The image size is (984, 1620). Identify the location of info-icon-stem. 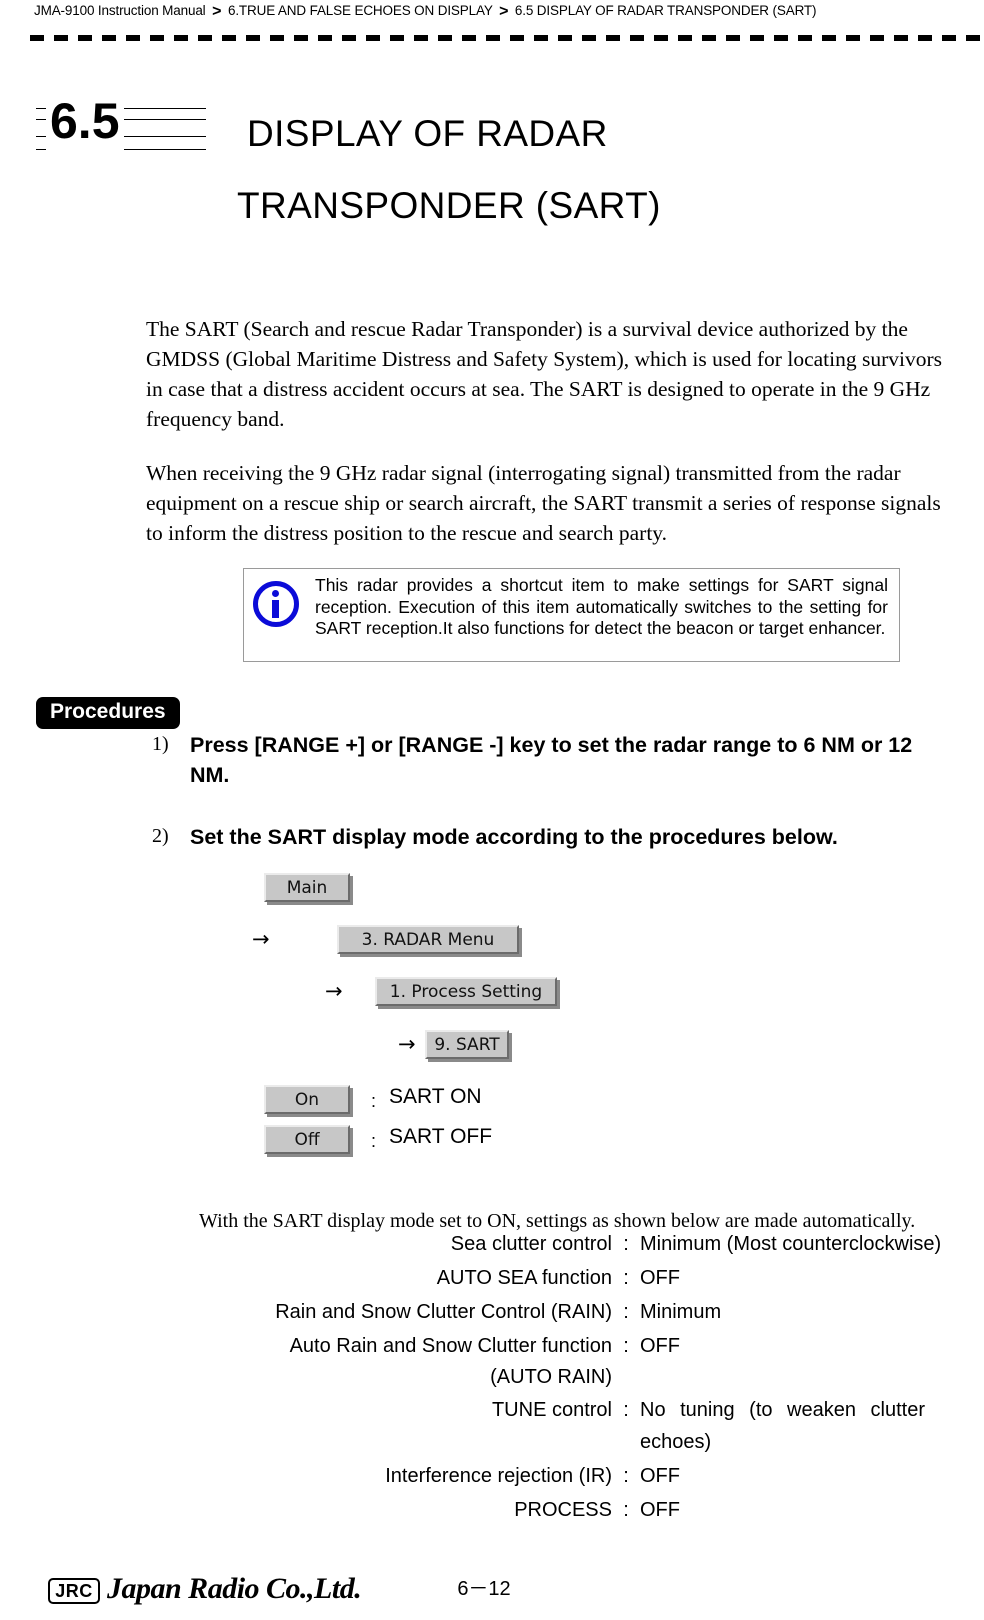
(275, 609).